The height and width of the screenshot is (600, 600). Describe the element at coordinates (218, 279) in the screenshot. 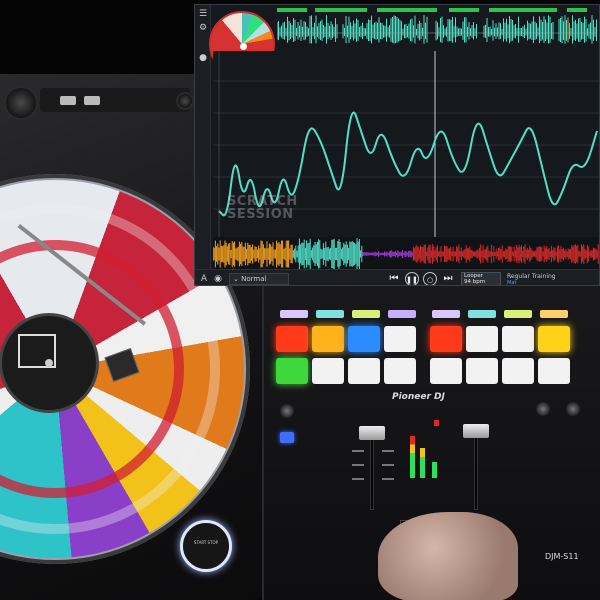

I see `target-icon: ◉` at that location.